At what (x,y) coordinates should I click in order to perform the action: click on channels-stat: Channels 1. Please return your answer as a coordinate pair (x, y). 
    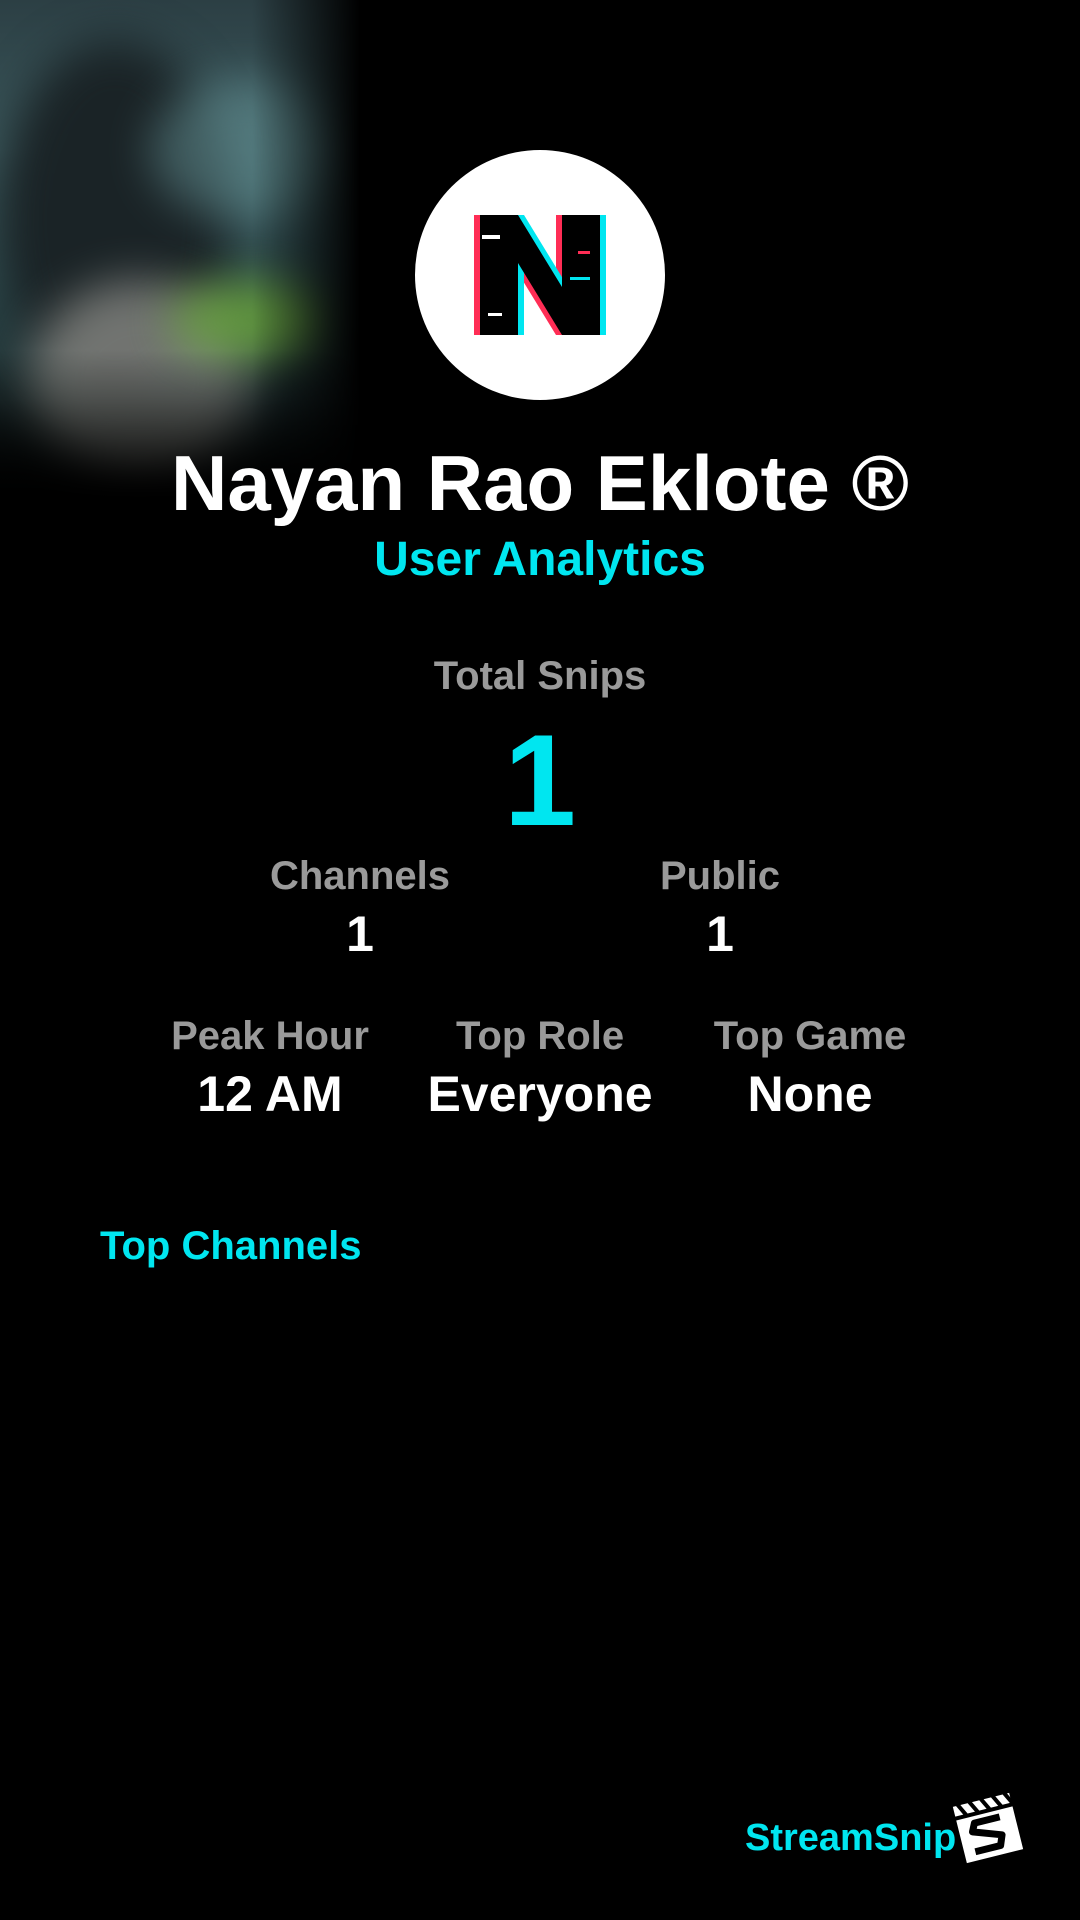
    Looking at the image, I should click on (360, 908).